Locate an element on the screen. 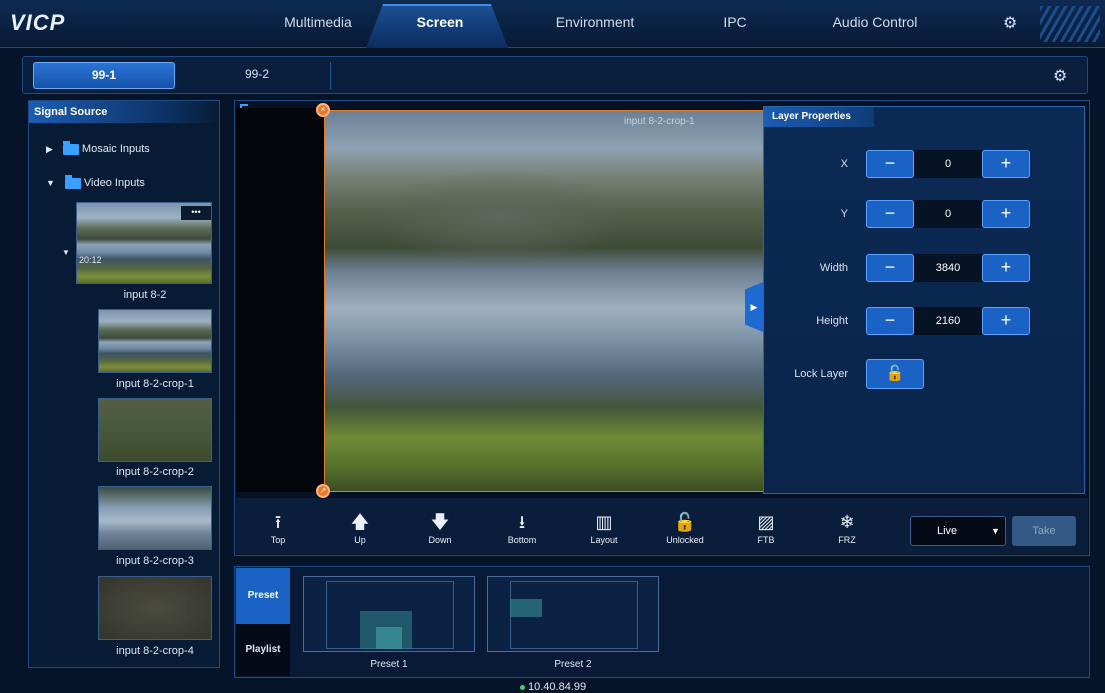  layout-button: ▥ Layout is located at coordinates (604, 528).